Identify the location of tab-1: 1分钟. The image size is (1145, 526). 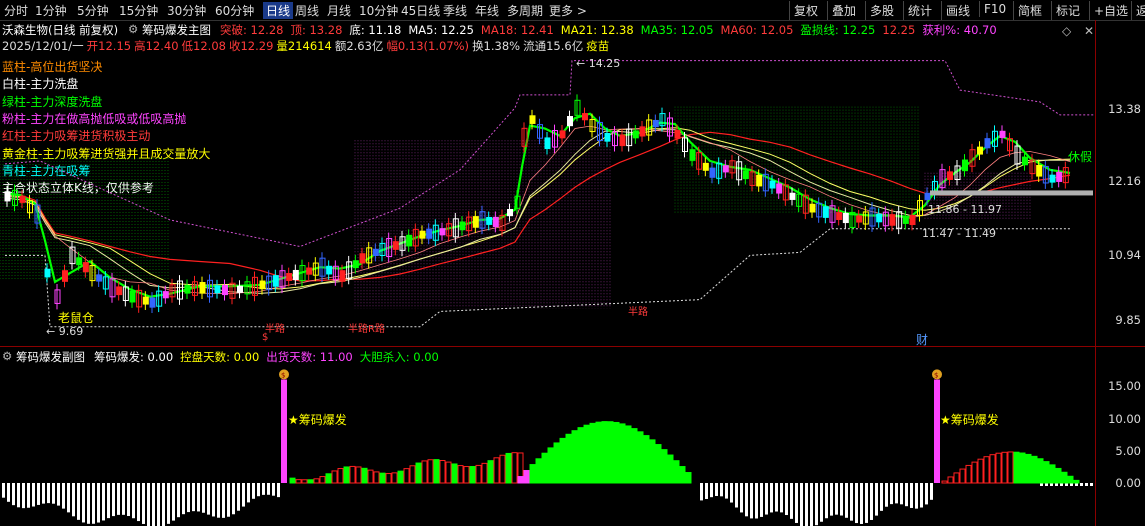
(51, 10).